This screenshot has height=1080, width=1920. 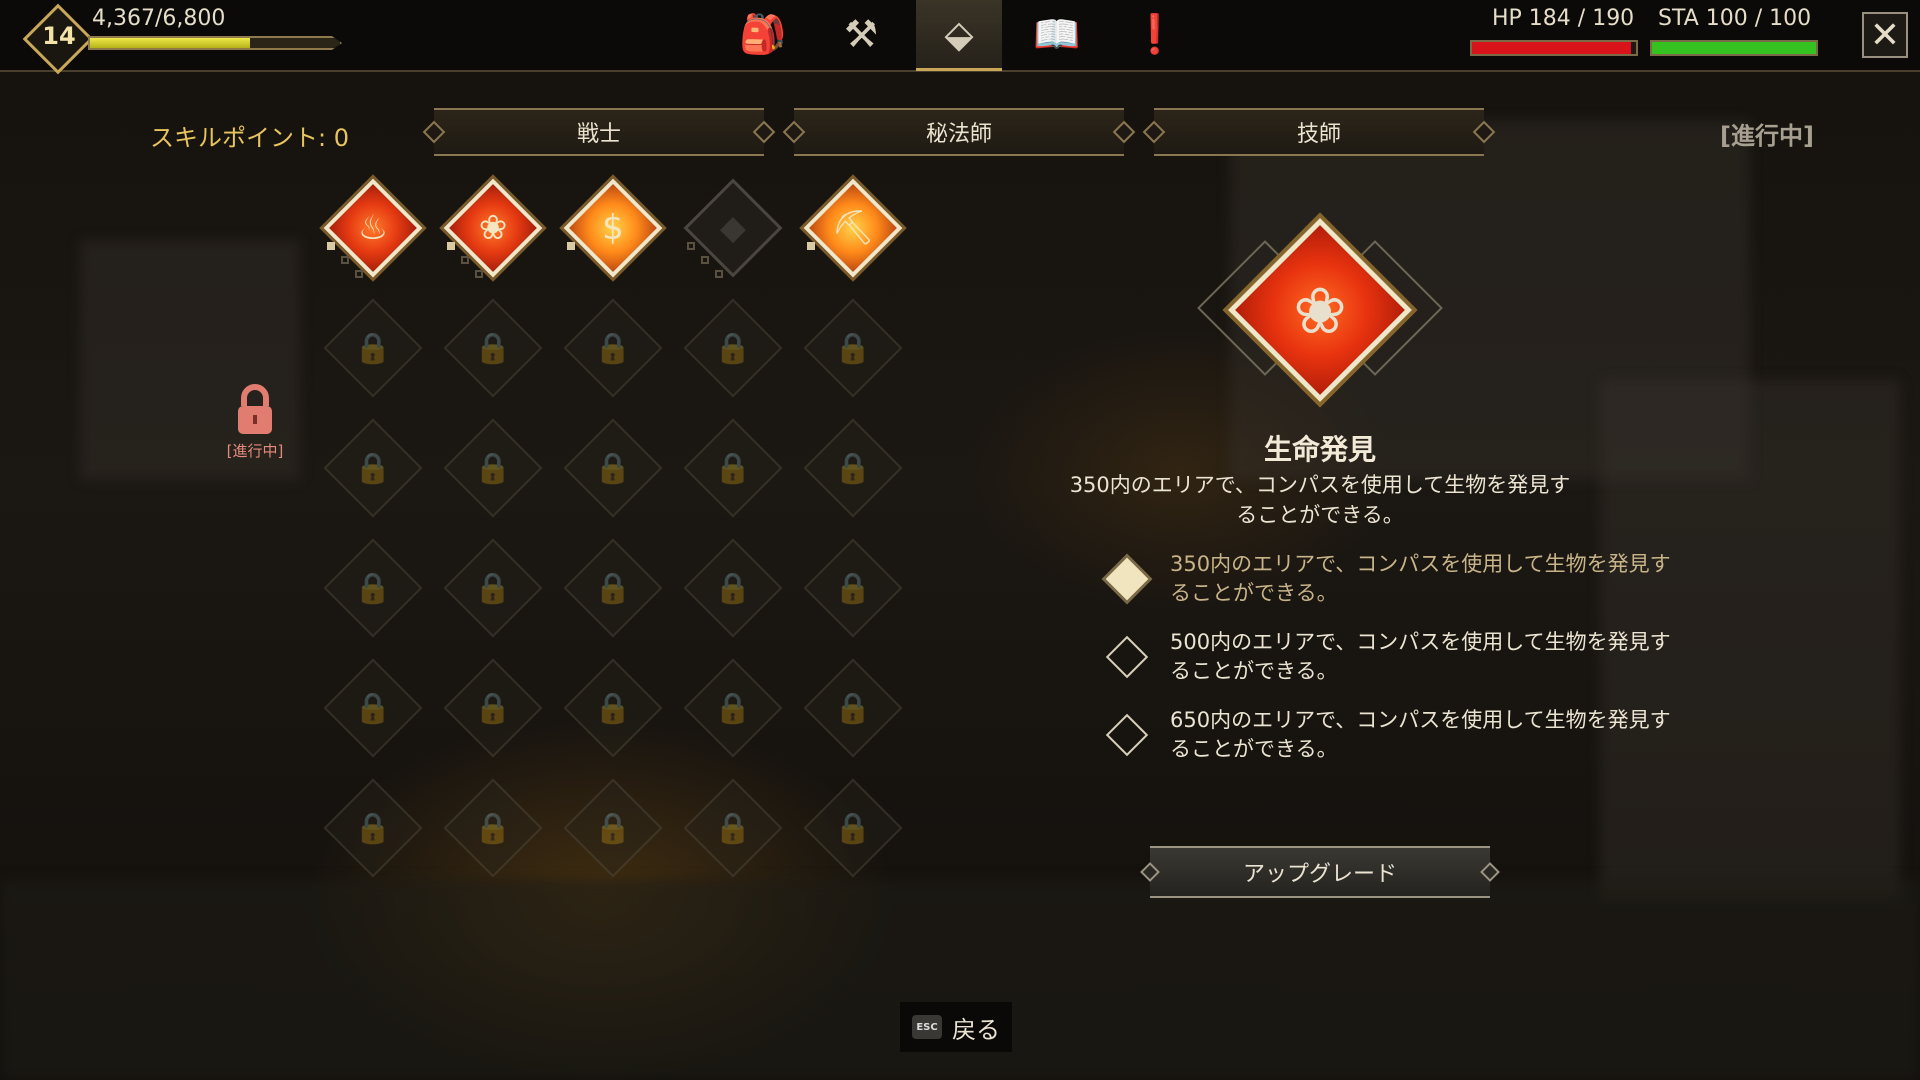 I want to click on upgrade-button: アップグレード, so click(x=1320, y=872).